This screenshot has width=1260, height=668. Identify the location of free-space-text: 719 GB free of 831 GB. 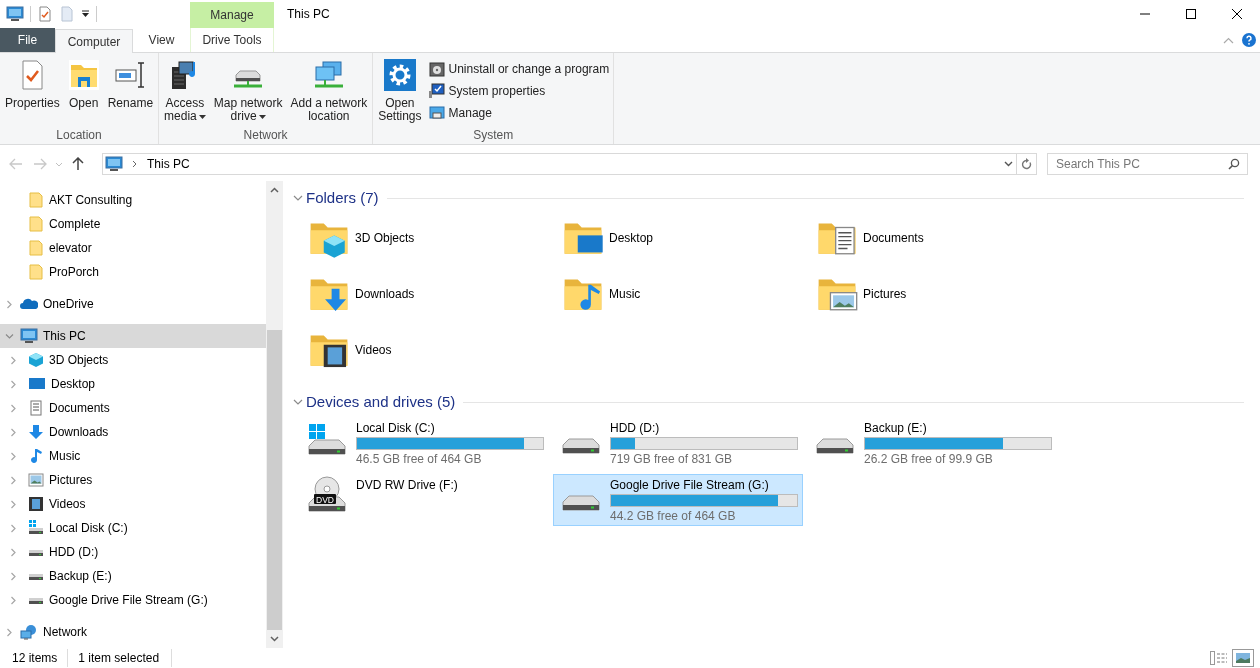
(672, 459).